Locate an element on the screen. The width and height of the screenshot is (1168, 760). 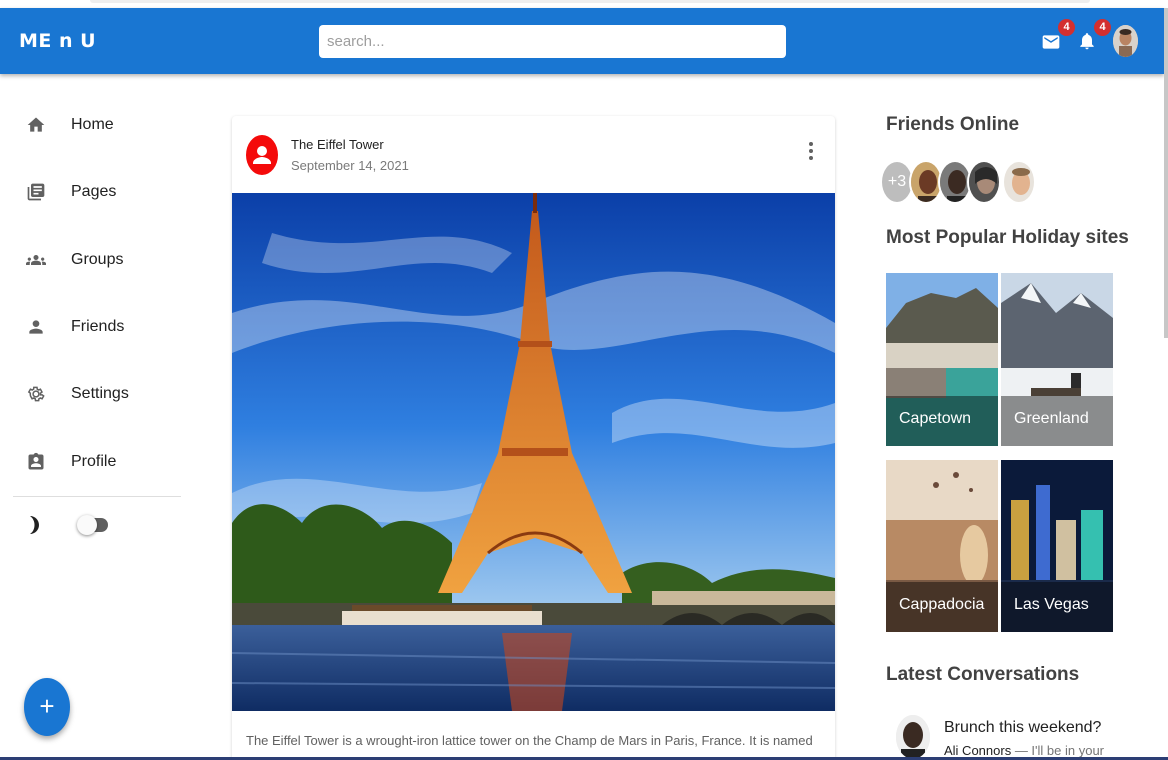
sidebar-item-label: Settings is located at coordinates (100, 393).